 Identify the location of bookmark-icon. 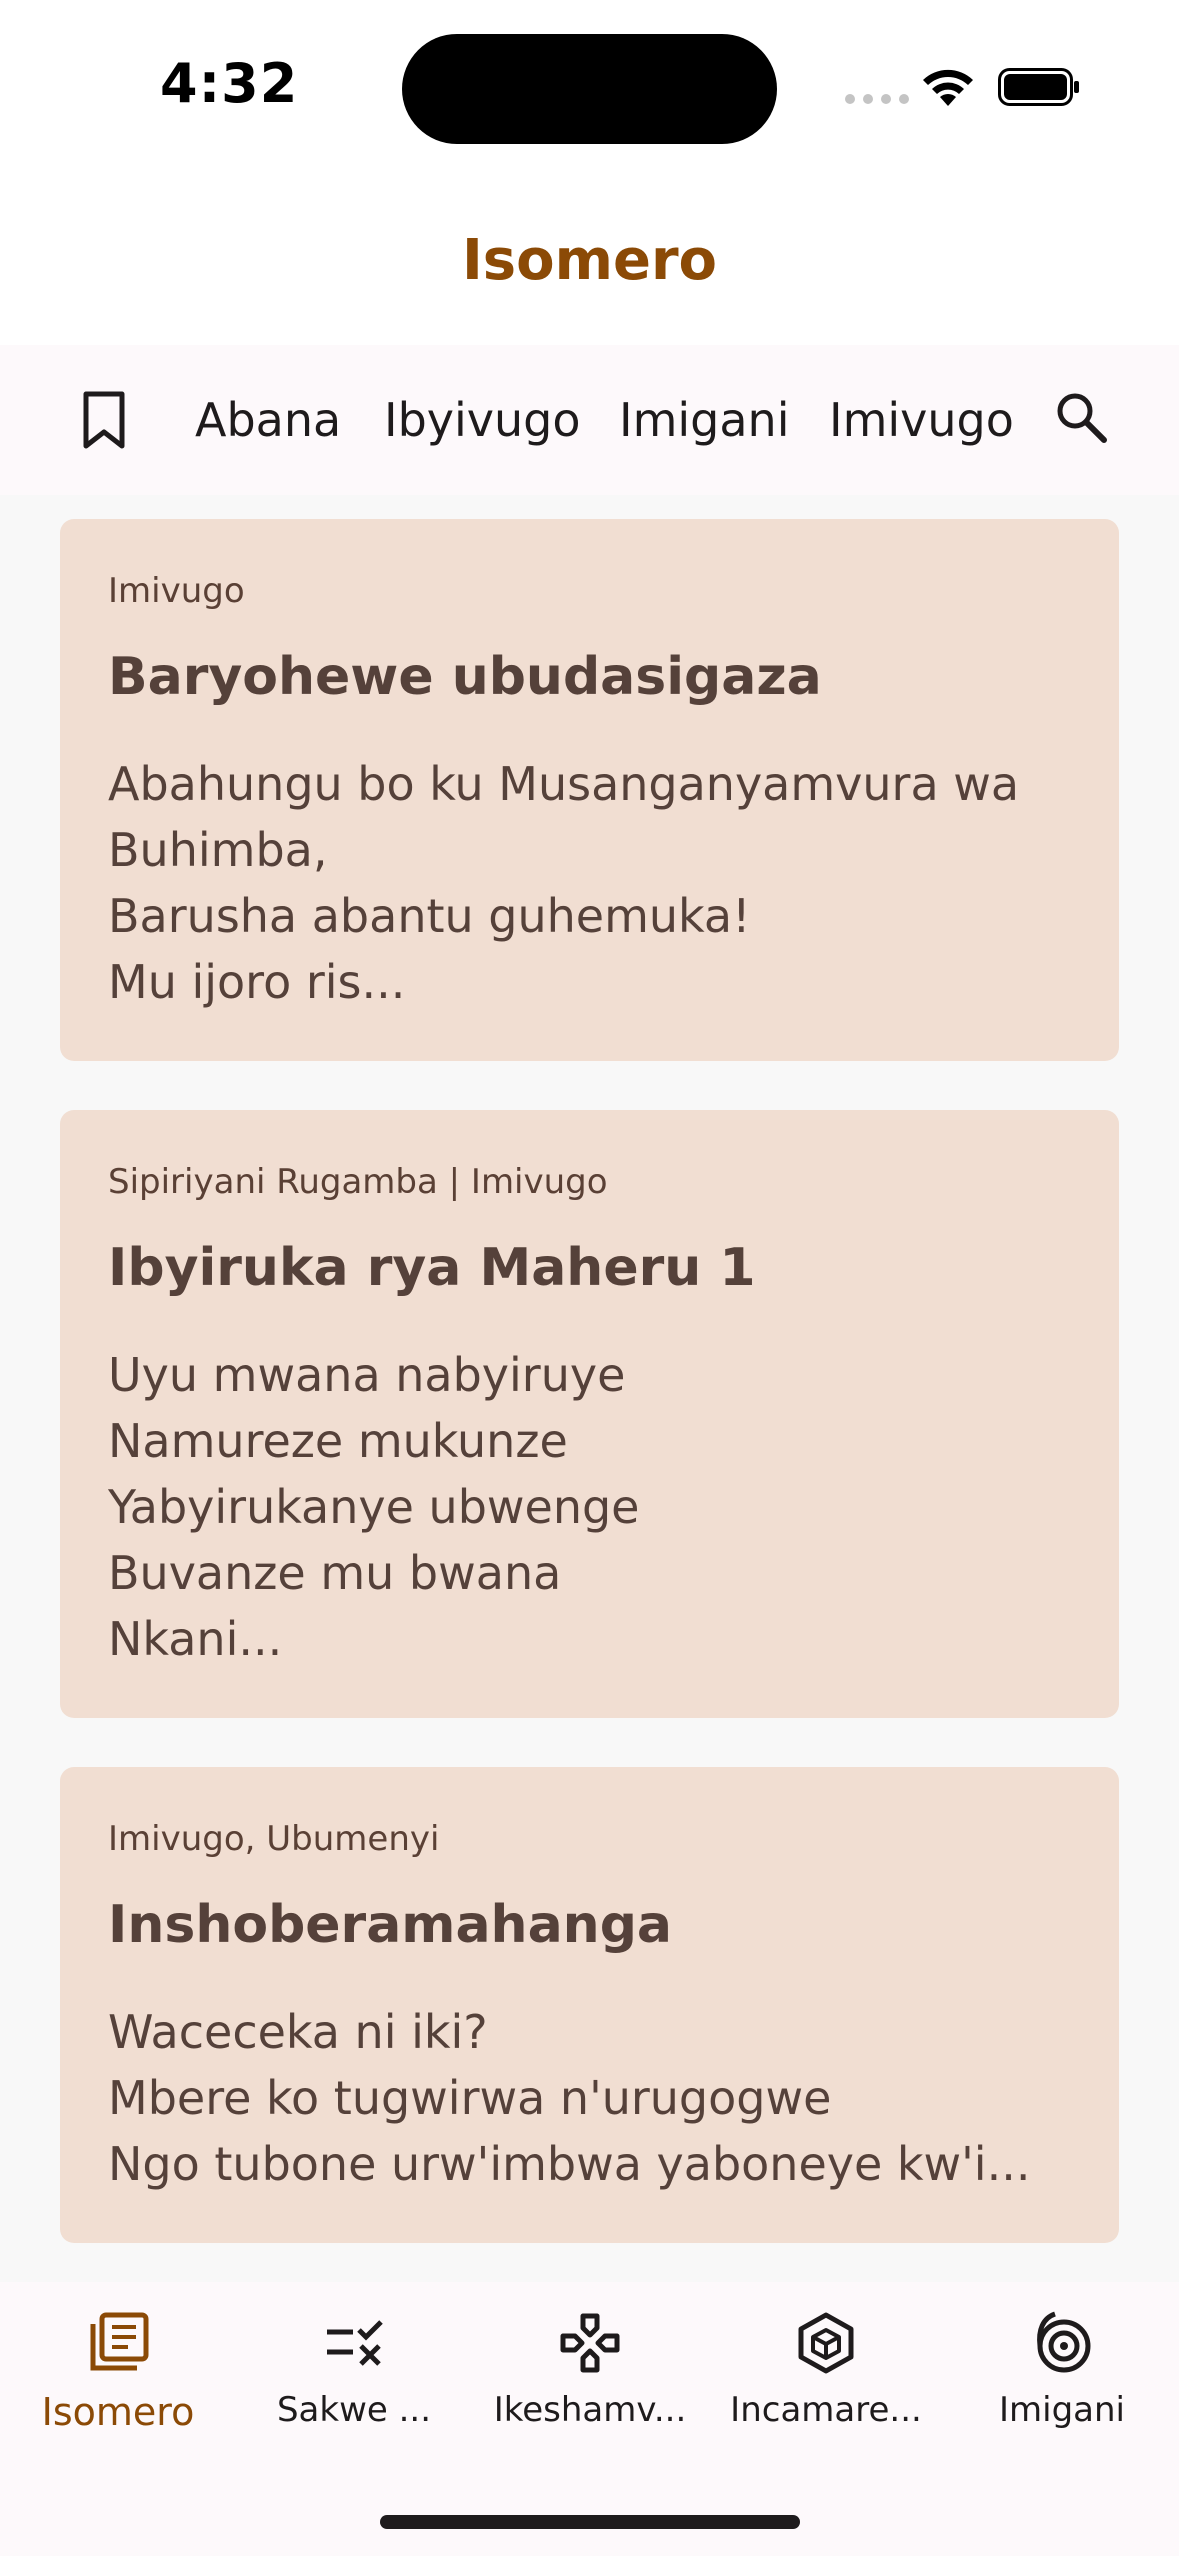
(104, 420).